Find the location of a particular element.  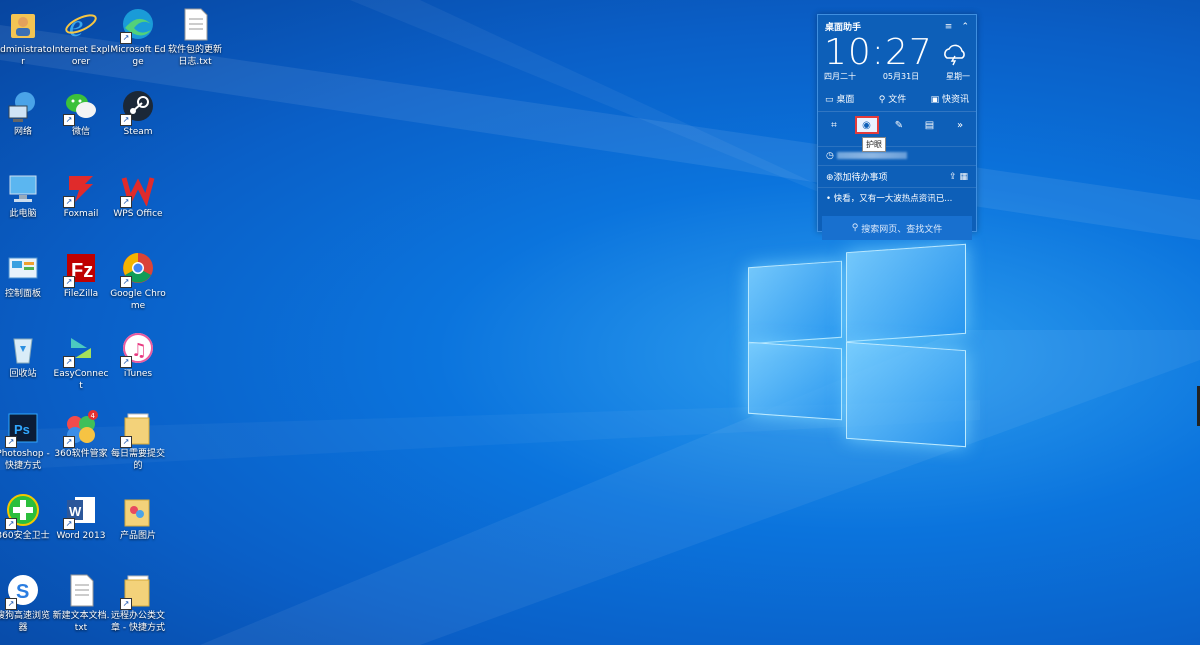

menu-icon: ≡ is located at coordinates (949, 27).